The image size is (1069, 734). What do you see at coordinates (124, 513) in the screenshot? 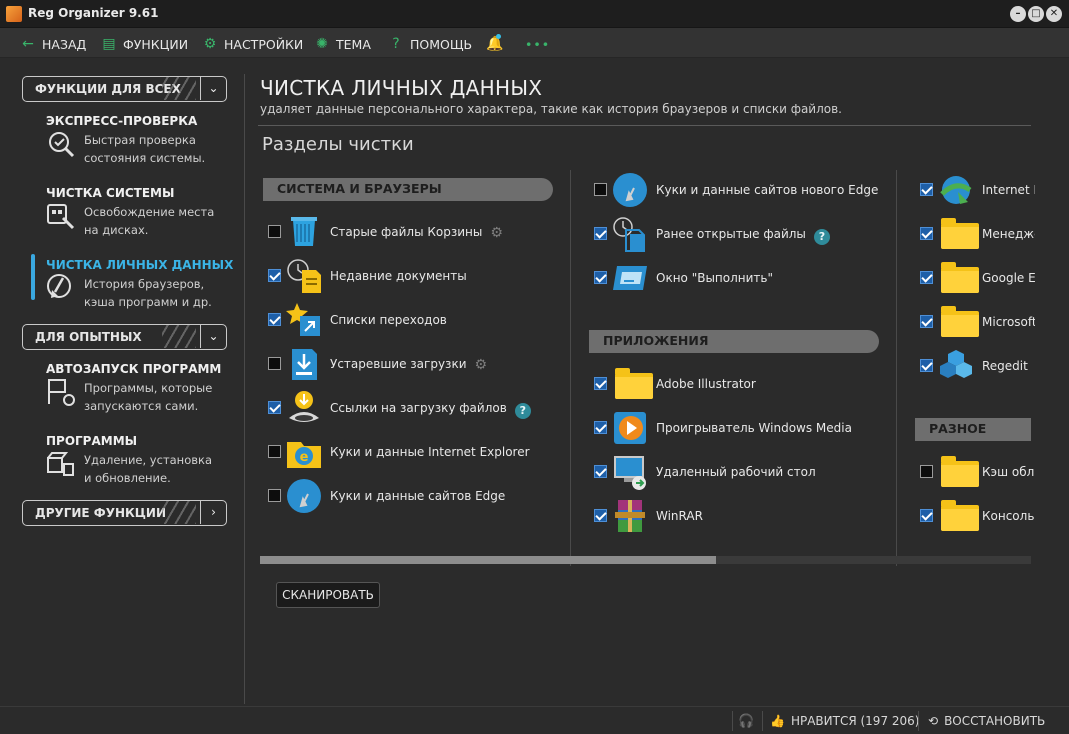
I see `group-other-dropdown: ДРУГИЕ ФУНКЦИИ ›` at bounding box center [124, 513].